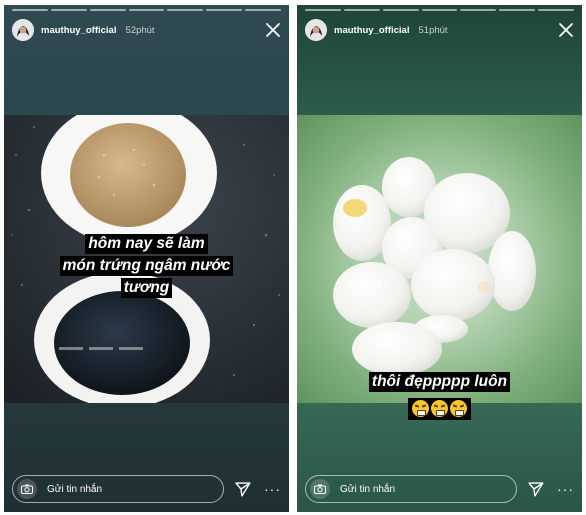 Image resolution: width=586 pixels, height=515 pixels. I want to click on caption-line: món trứng ngâm nước, so click(146, 266).